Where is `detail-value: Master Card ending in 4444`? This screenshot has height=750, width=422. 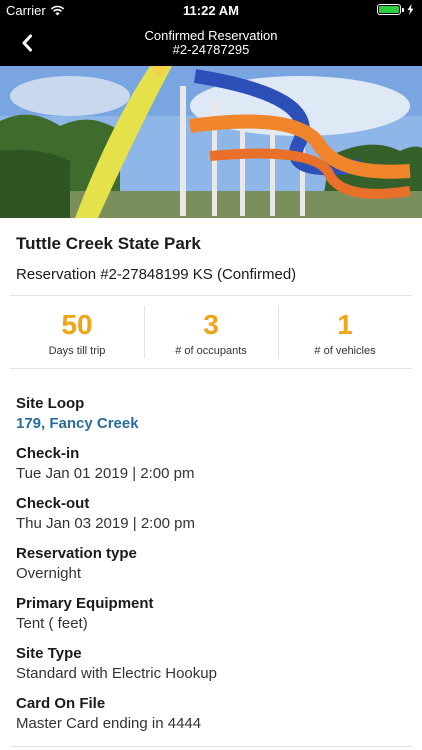 detail-value: Master Card ending in 4444 is located at coordinates (109, 723).